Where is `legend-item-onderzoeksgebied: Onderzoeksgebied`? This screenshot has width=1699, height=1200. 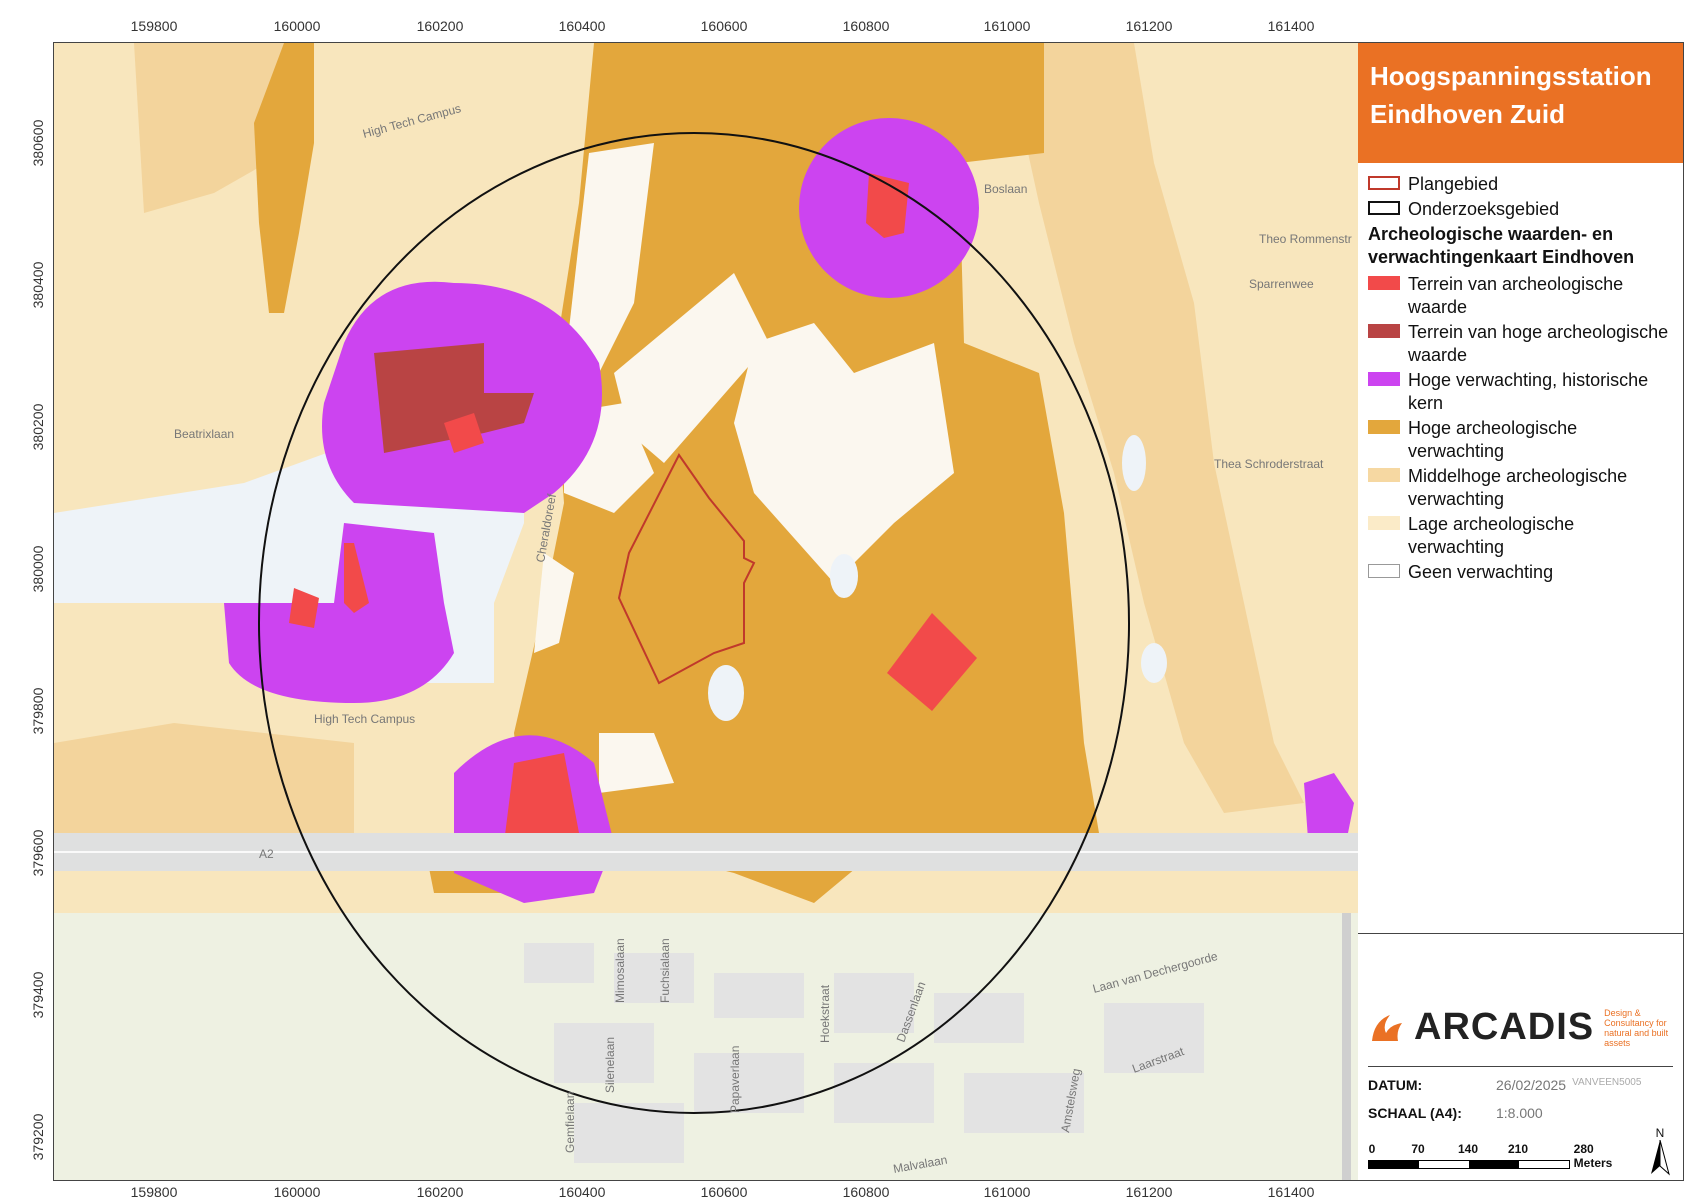
legend-item-onderzoeksgebied: Onderzoeksgebied is located at coordinates (1520, 209).